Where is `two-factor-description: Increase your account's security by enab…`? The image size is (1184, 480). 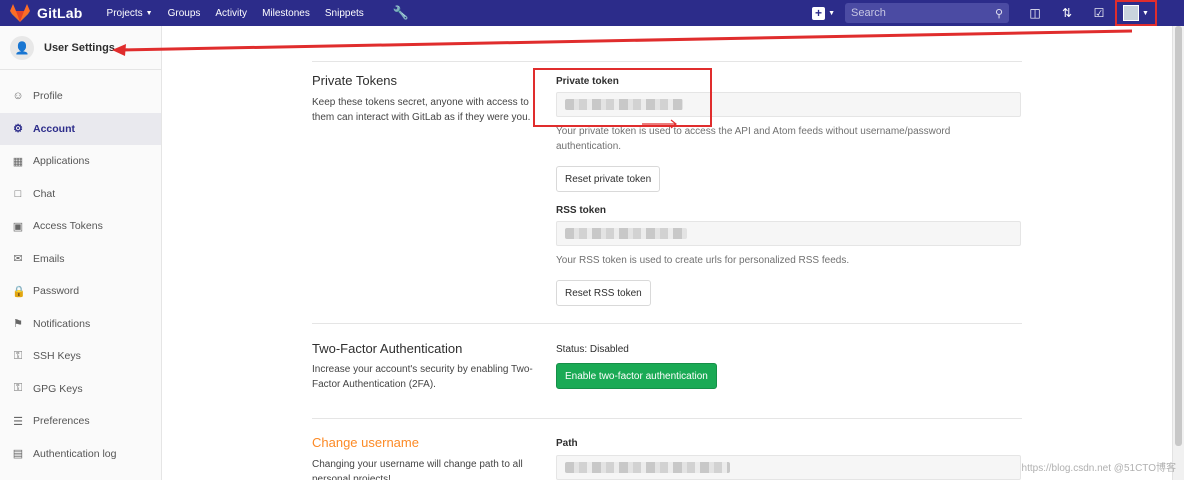 two-factor-description: Increase your account's security by enab… is located at coordinates (422, 377).